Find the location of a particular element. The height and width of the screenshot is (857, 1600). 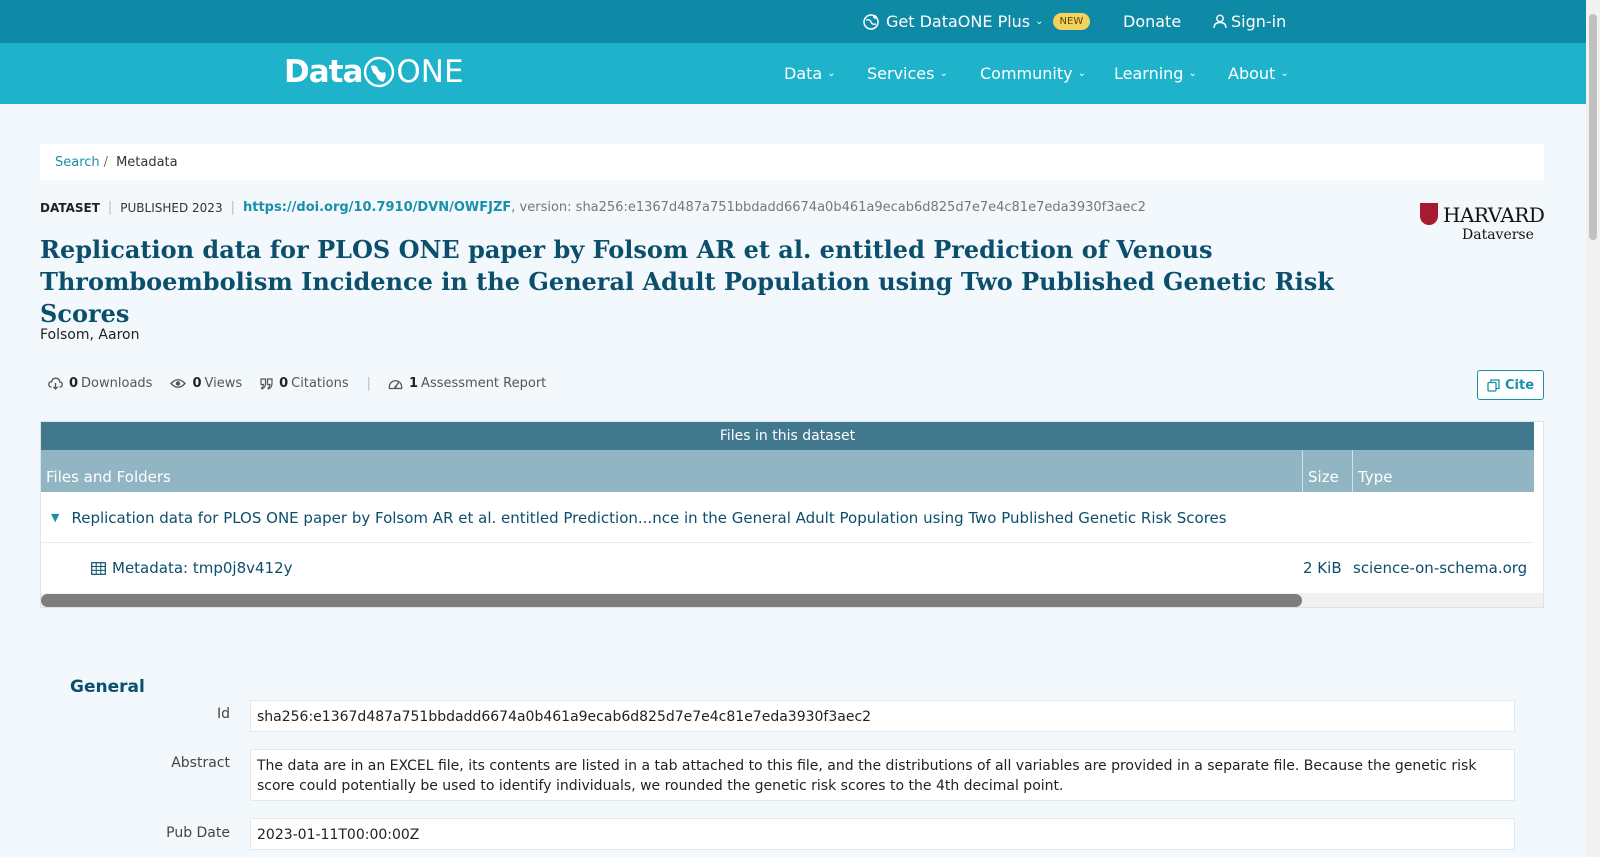

harvard-dataverse-logo: HARVARD Dataverse is located at coordinates (1482, 224).